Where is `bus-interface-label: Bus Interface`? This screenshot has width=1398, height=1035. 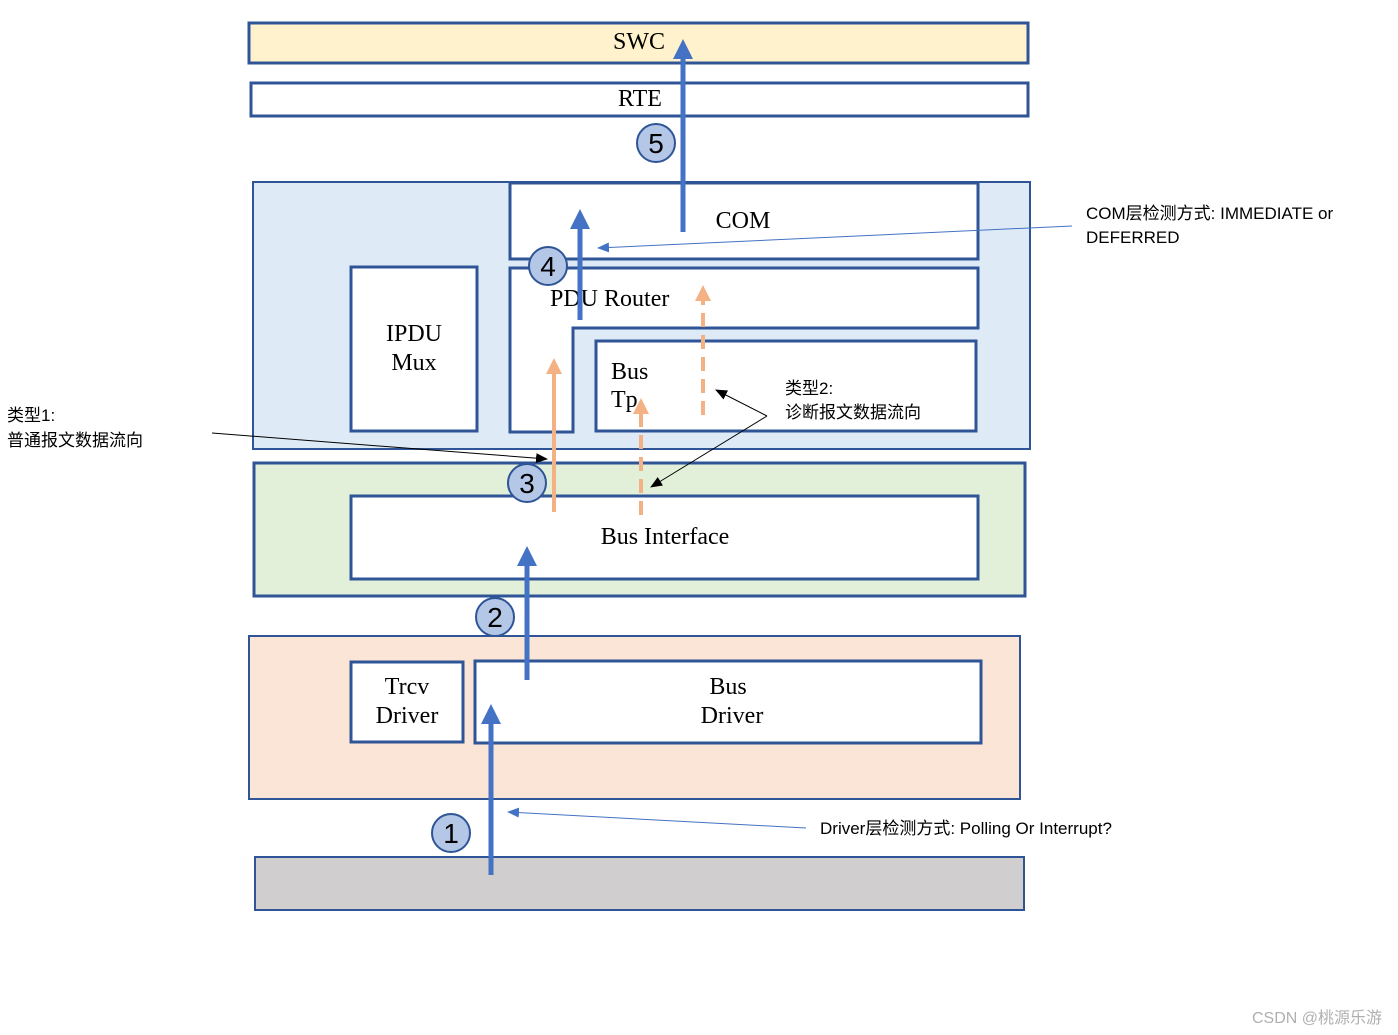
bus-interface-label: Bus Interface is located at coordinates (665, 537).